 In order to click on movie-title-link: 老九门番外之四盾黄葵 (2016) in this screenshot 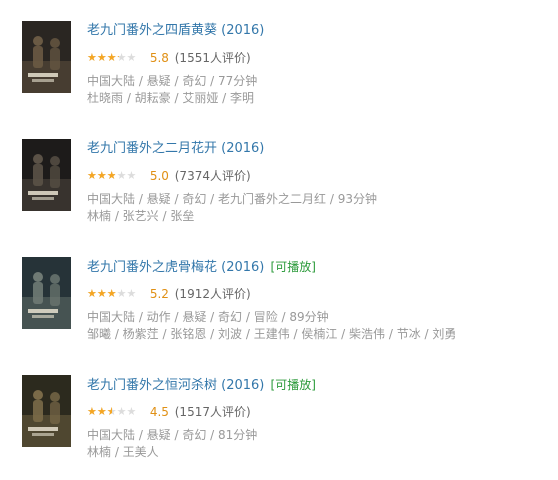, I will do `click(175, 30)`.